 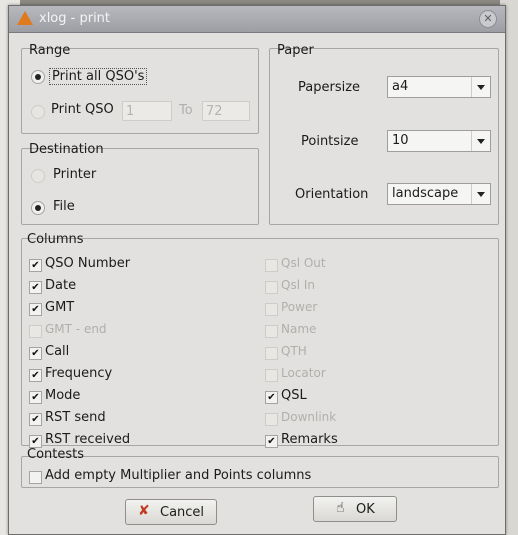 I want to click on column-label: Downlink, so click(x=308, y=417).